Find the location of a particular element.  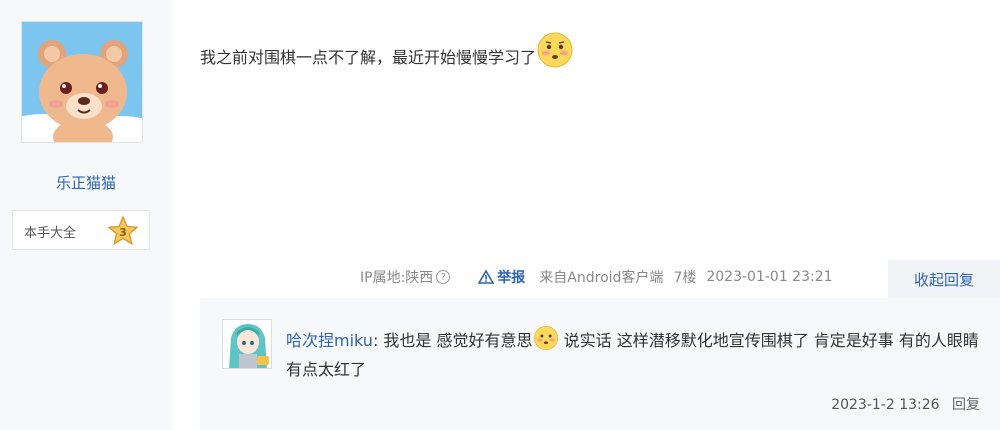

reply-text-part1: 我也是 感觉好有意思 is located at coordinates (455, 340).